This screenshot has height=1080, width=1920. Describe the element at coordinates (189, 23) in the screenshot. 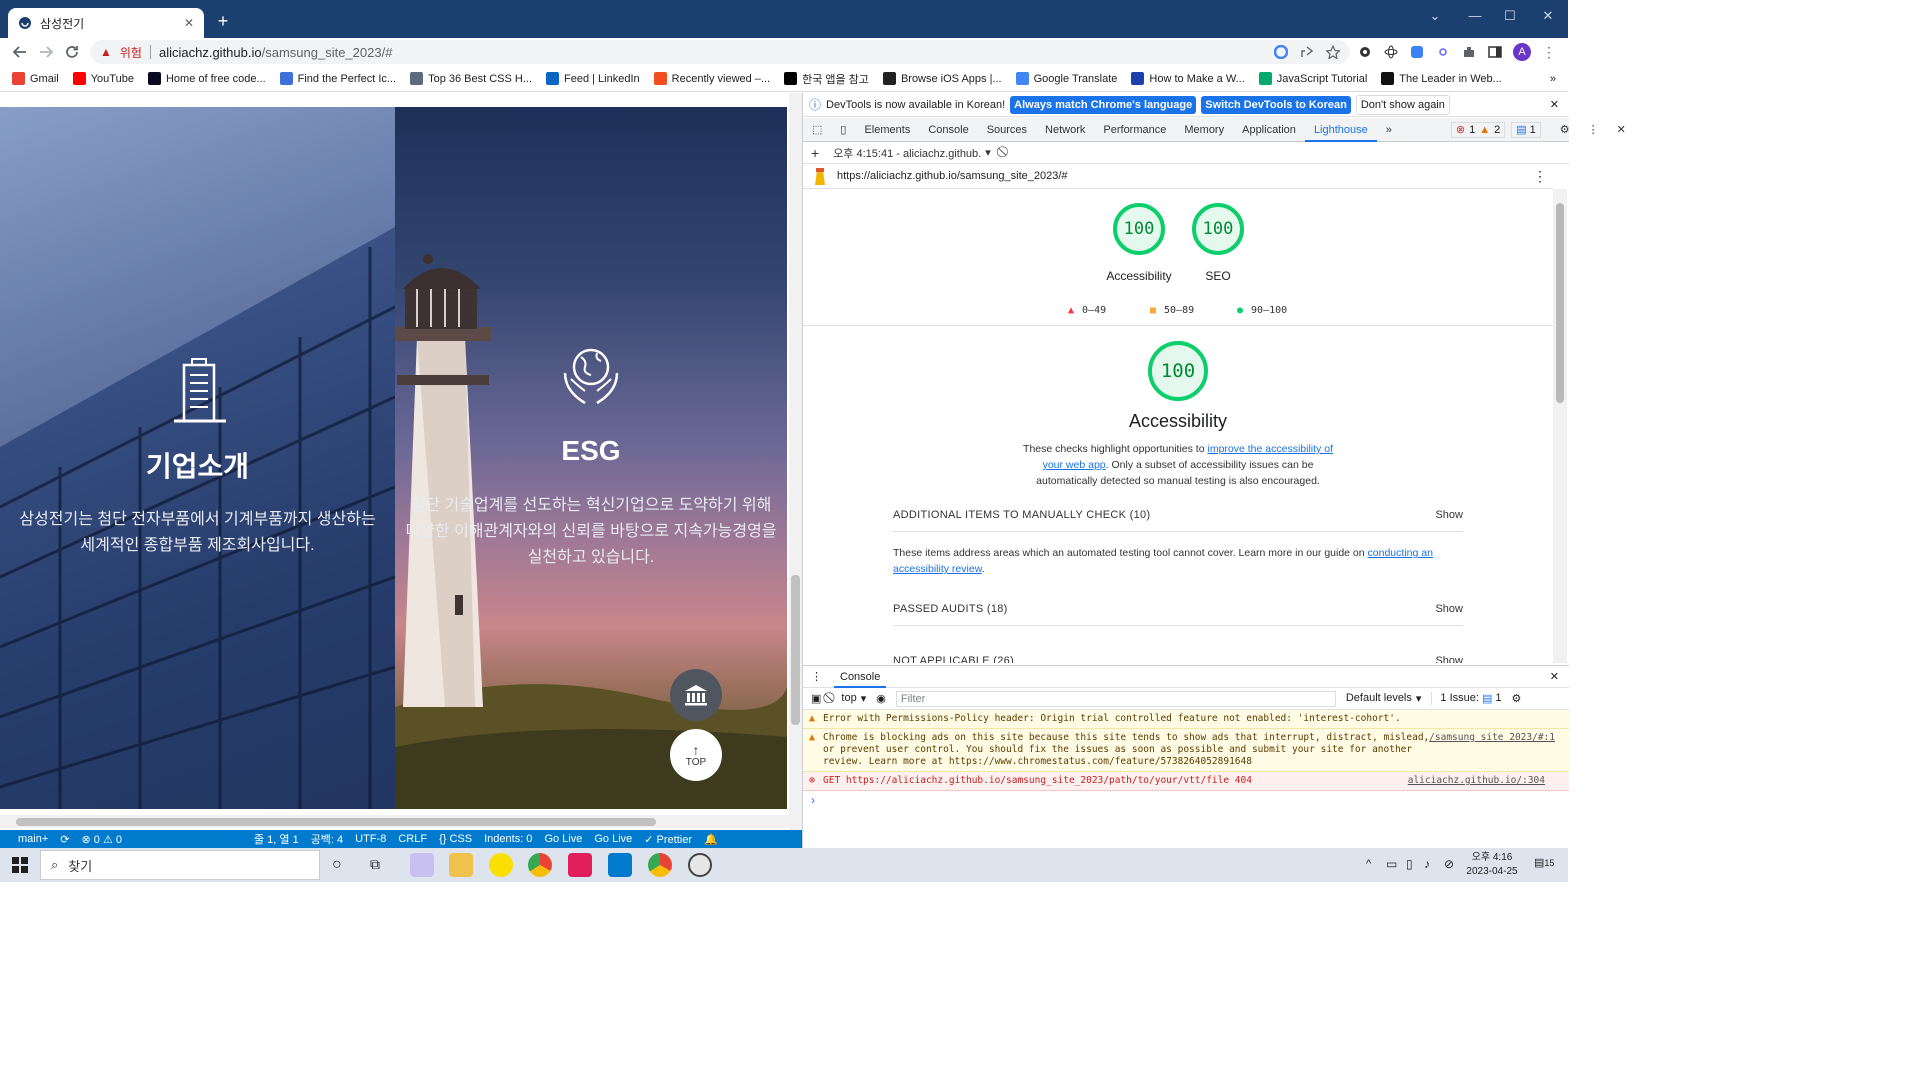

I see `tab-close-icon: ✕` at that location.